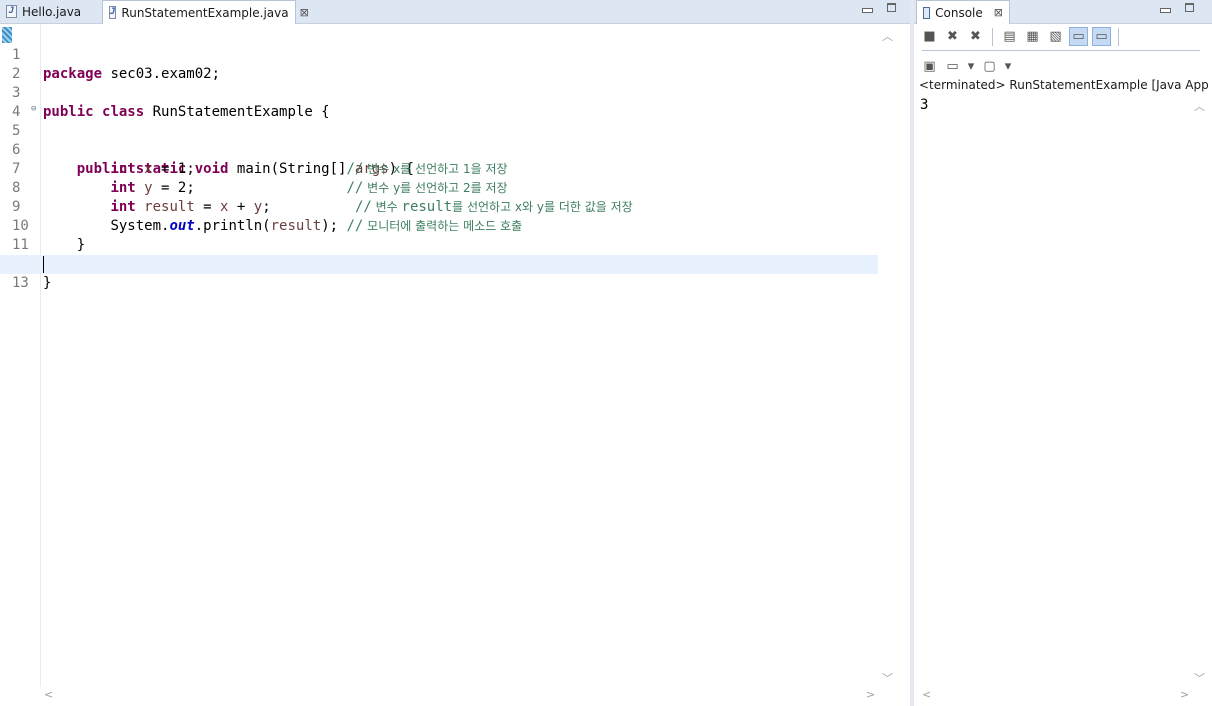 This screenshot has width=1212, height=706. What do you see at coordinates (929, 66) in the screenshot?
I see `pin-console-icon: ▣` at bounding box center [929, 66].